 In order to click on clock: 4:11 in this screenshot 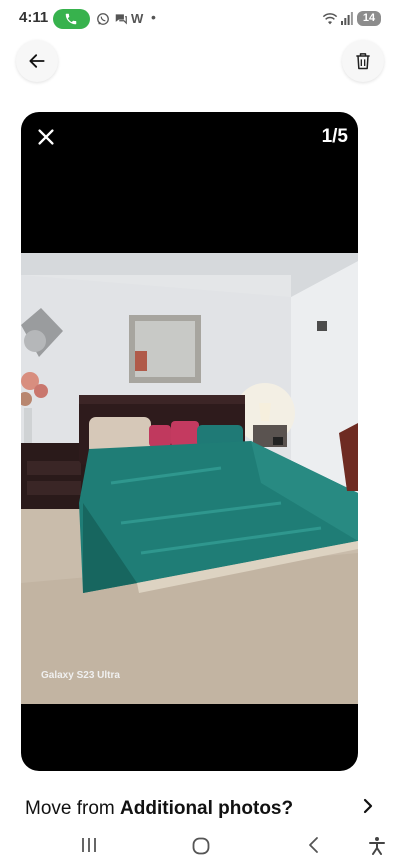, I will do `click(34, 17)`.